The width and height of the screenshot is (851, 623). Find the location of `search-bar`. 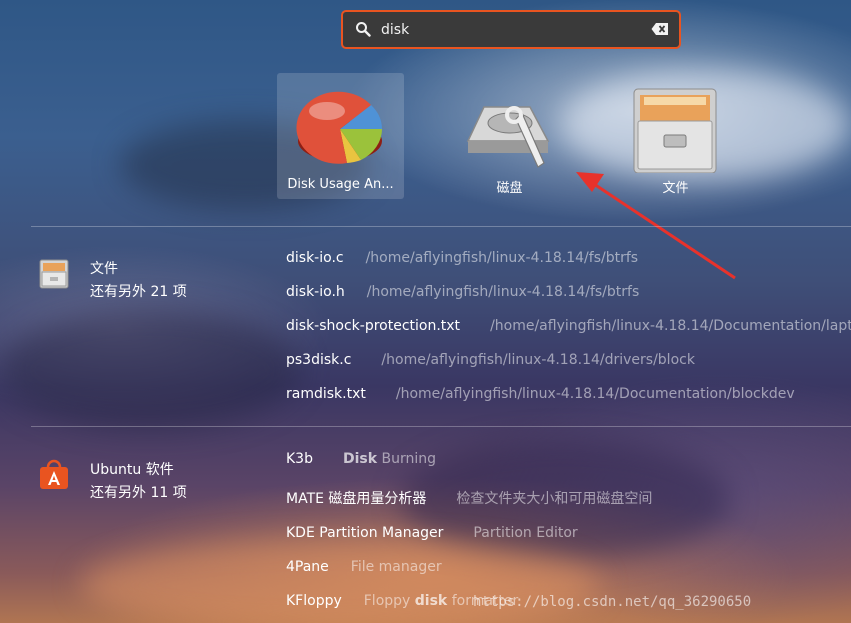

search-bar is located at coordinates (511, 29).